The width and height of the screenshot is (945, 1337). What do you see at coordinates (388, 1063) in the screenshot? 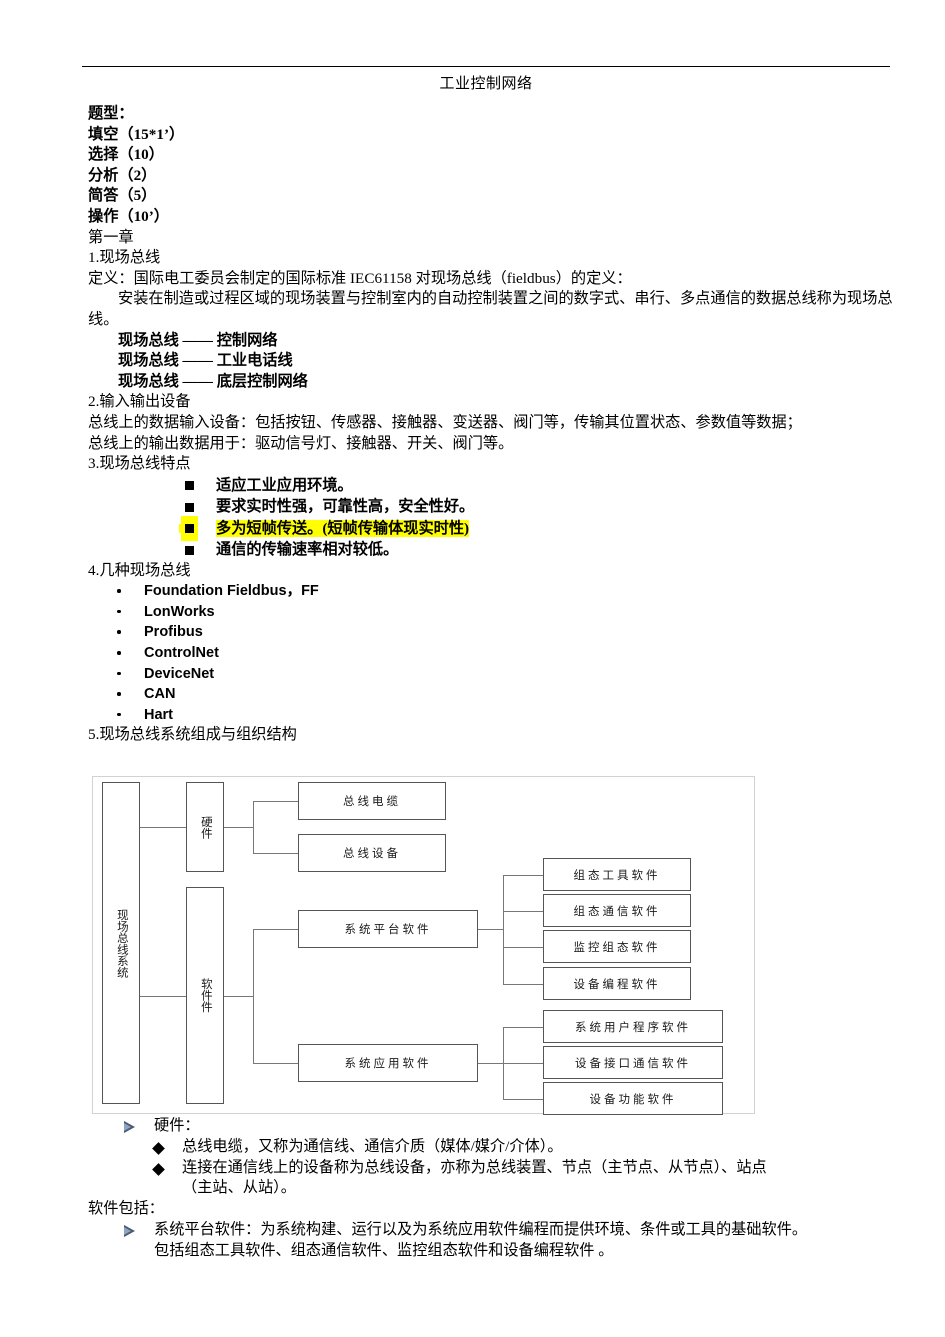
I see `diagram-box-application-software: 系统应用软件` at bounding box center [388, 1063].